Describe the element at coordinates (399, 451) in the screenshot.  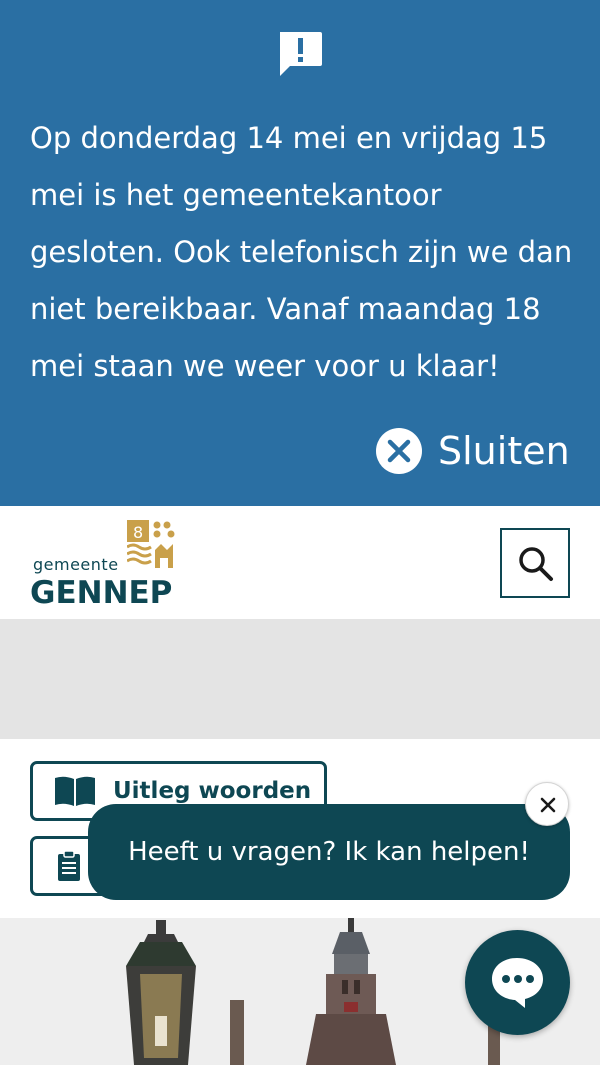
I see `close-circle-icon` at that location.